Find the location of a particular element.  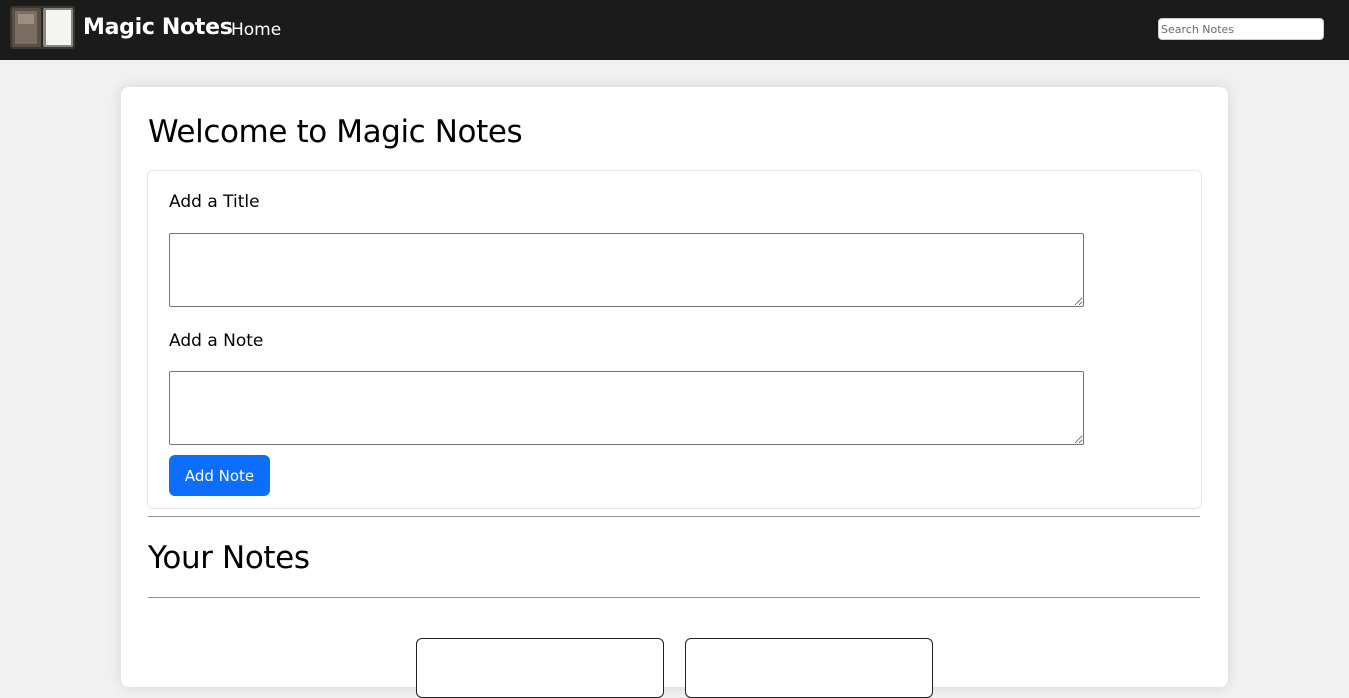

notes-section-title: Your Notes is located at coordinates (229, 558).